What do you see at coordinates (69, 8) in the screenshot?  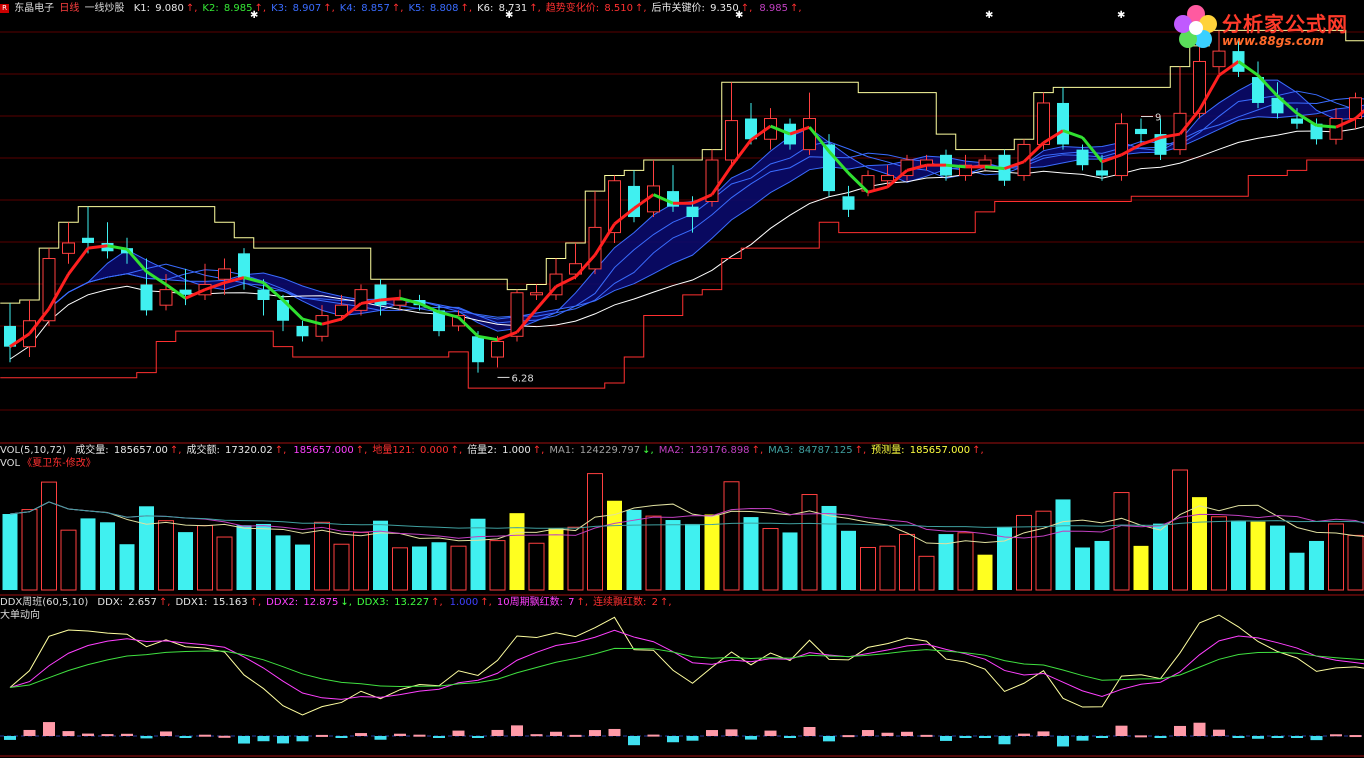 I see `period-label: 日线` at bounding box center [69, 8].